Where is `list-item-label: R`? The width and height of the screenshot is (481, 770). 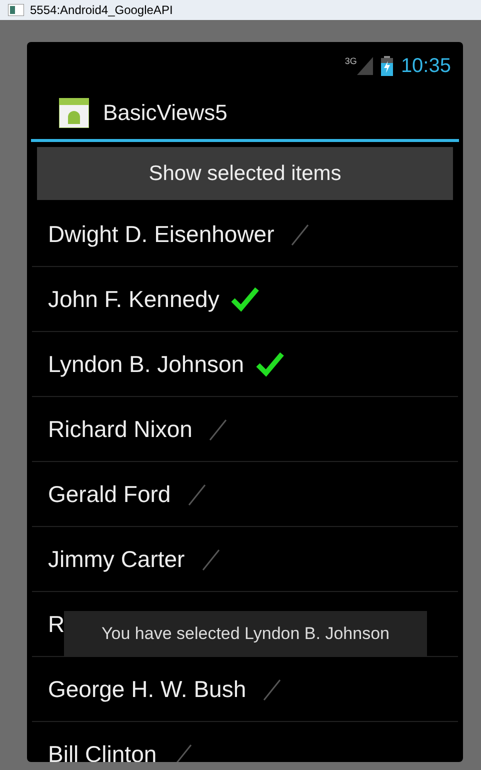 list-item-label: R is located at coordinates (56, 624).